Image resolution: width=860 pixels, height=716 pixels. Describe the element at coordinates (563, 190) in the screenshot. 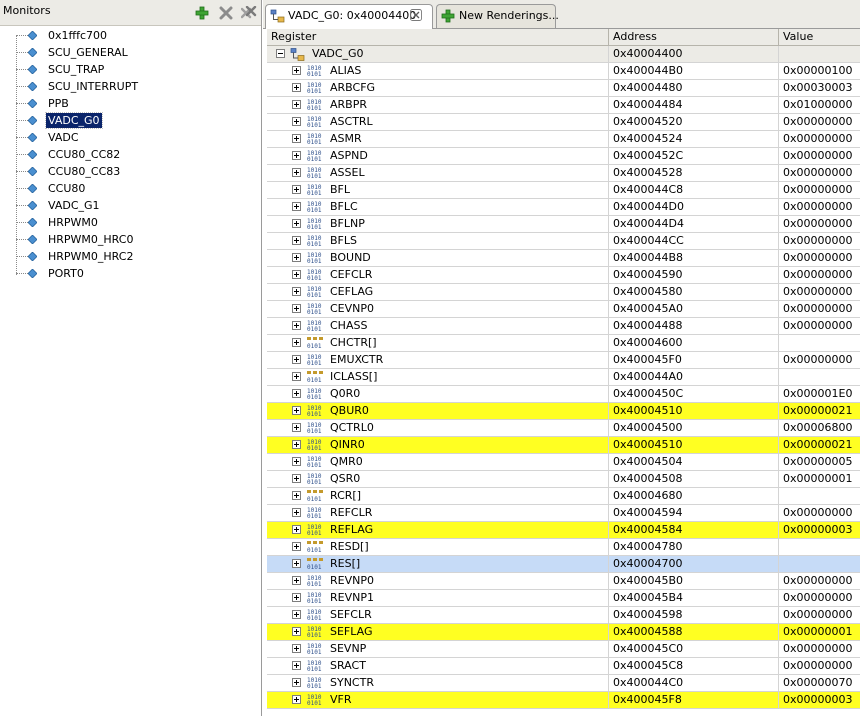

I see `register-row: 1010 0101 BFL 0x400044C8 0x00000000` at that location.